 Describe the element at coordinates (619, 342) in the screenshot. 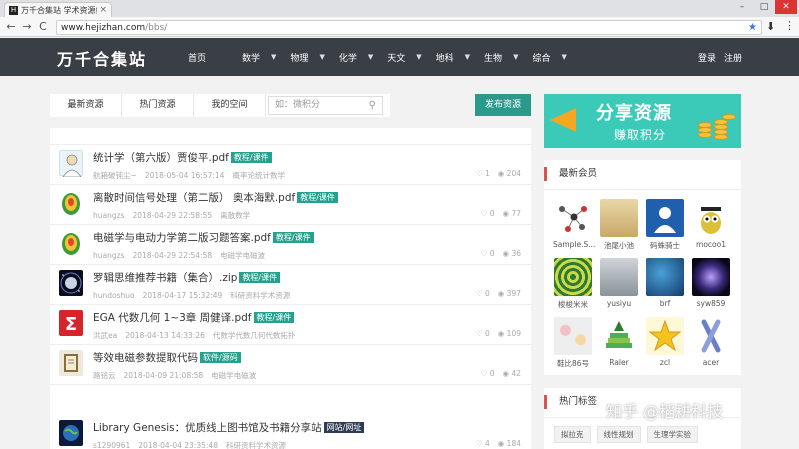

I see `member-card: Raler` at that location.